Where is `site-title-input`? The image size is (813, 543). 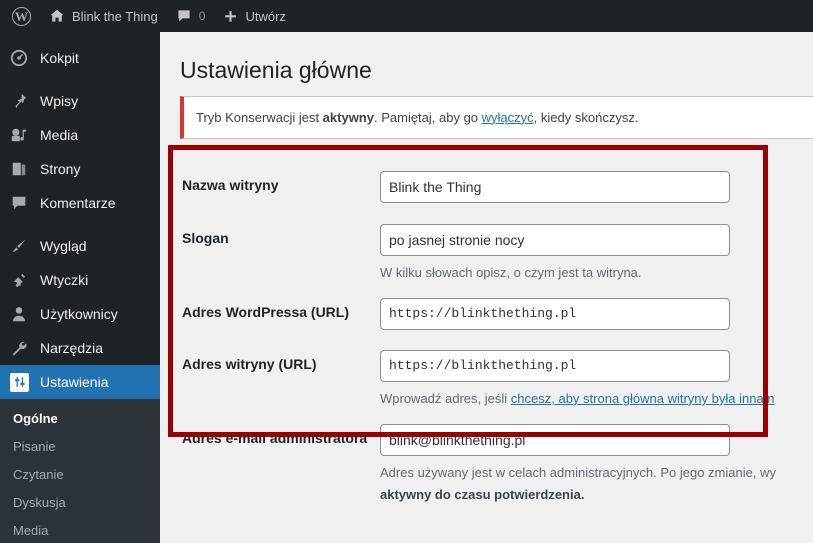
site-title-input is located at coordinates (555, 187).